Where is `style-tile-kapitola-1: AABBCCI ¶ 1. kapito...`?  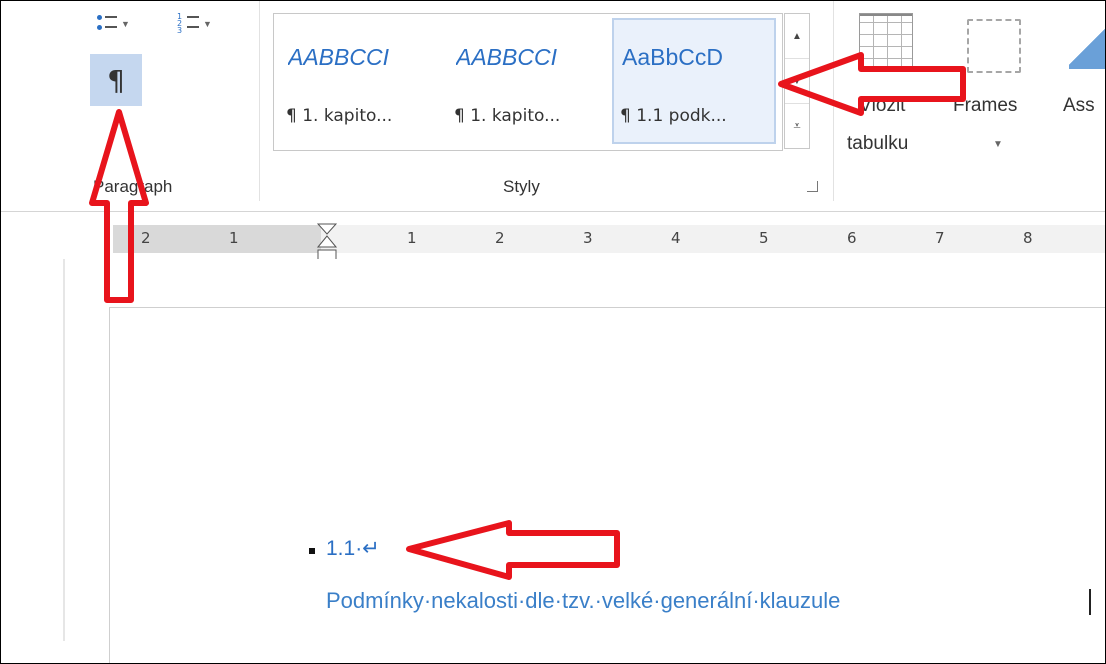 style-tile-kapitola-1: AABBCCI ¶ 1. kapito... is located at coordinates (358, 81).